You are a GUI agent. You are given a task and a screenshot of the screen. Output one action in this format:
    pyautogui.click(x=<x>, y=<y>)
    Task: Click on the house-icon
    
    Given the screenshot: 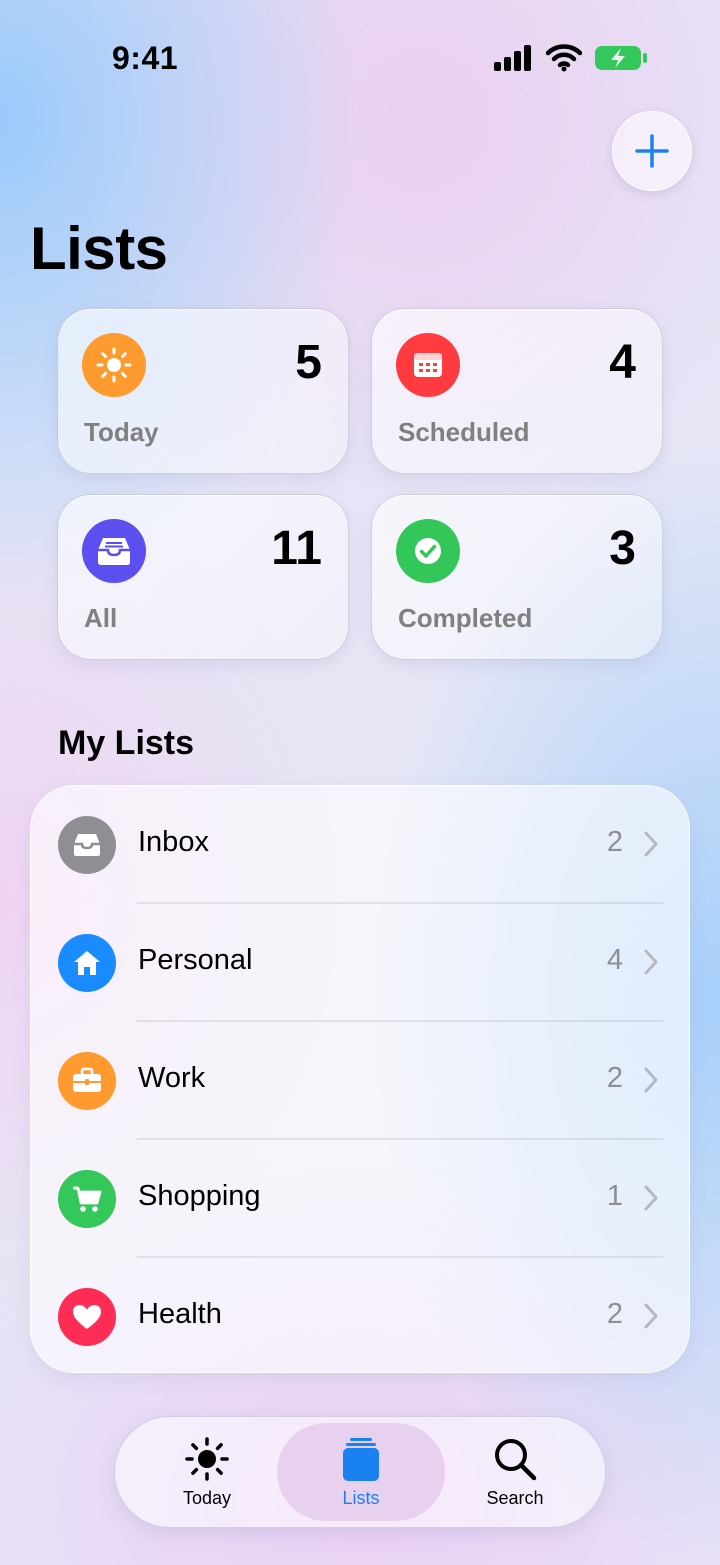 What is the action you would take?
    pyautogui.click(x=87, y=963)
    